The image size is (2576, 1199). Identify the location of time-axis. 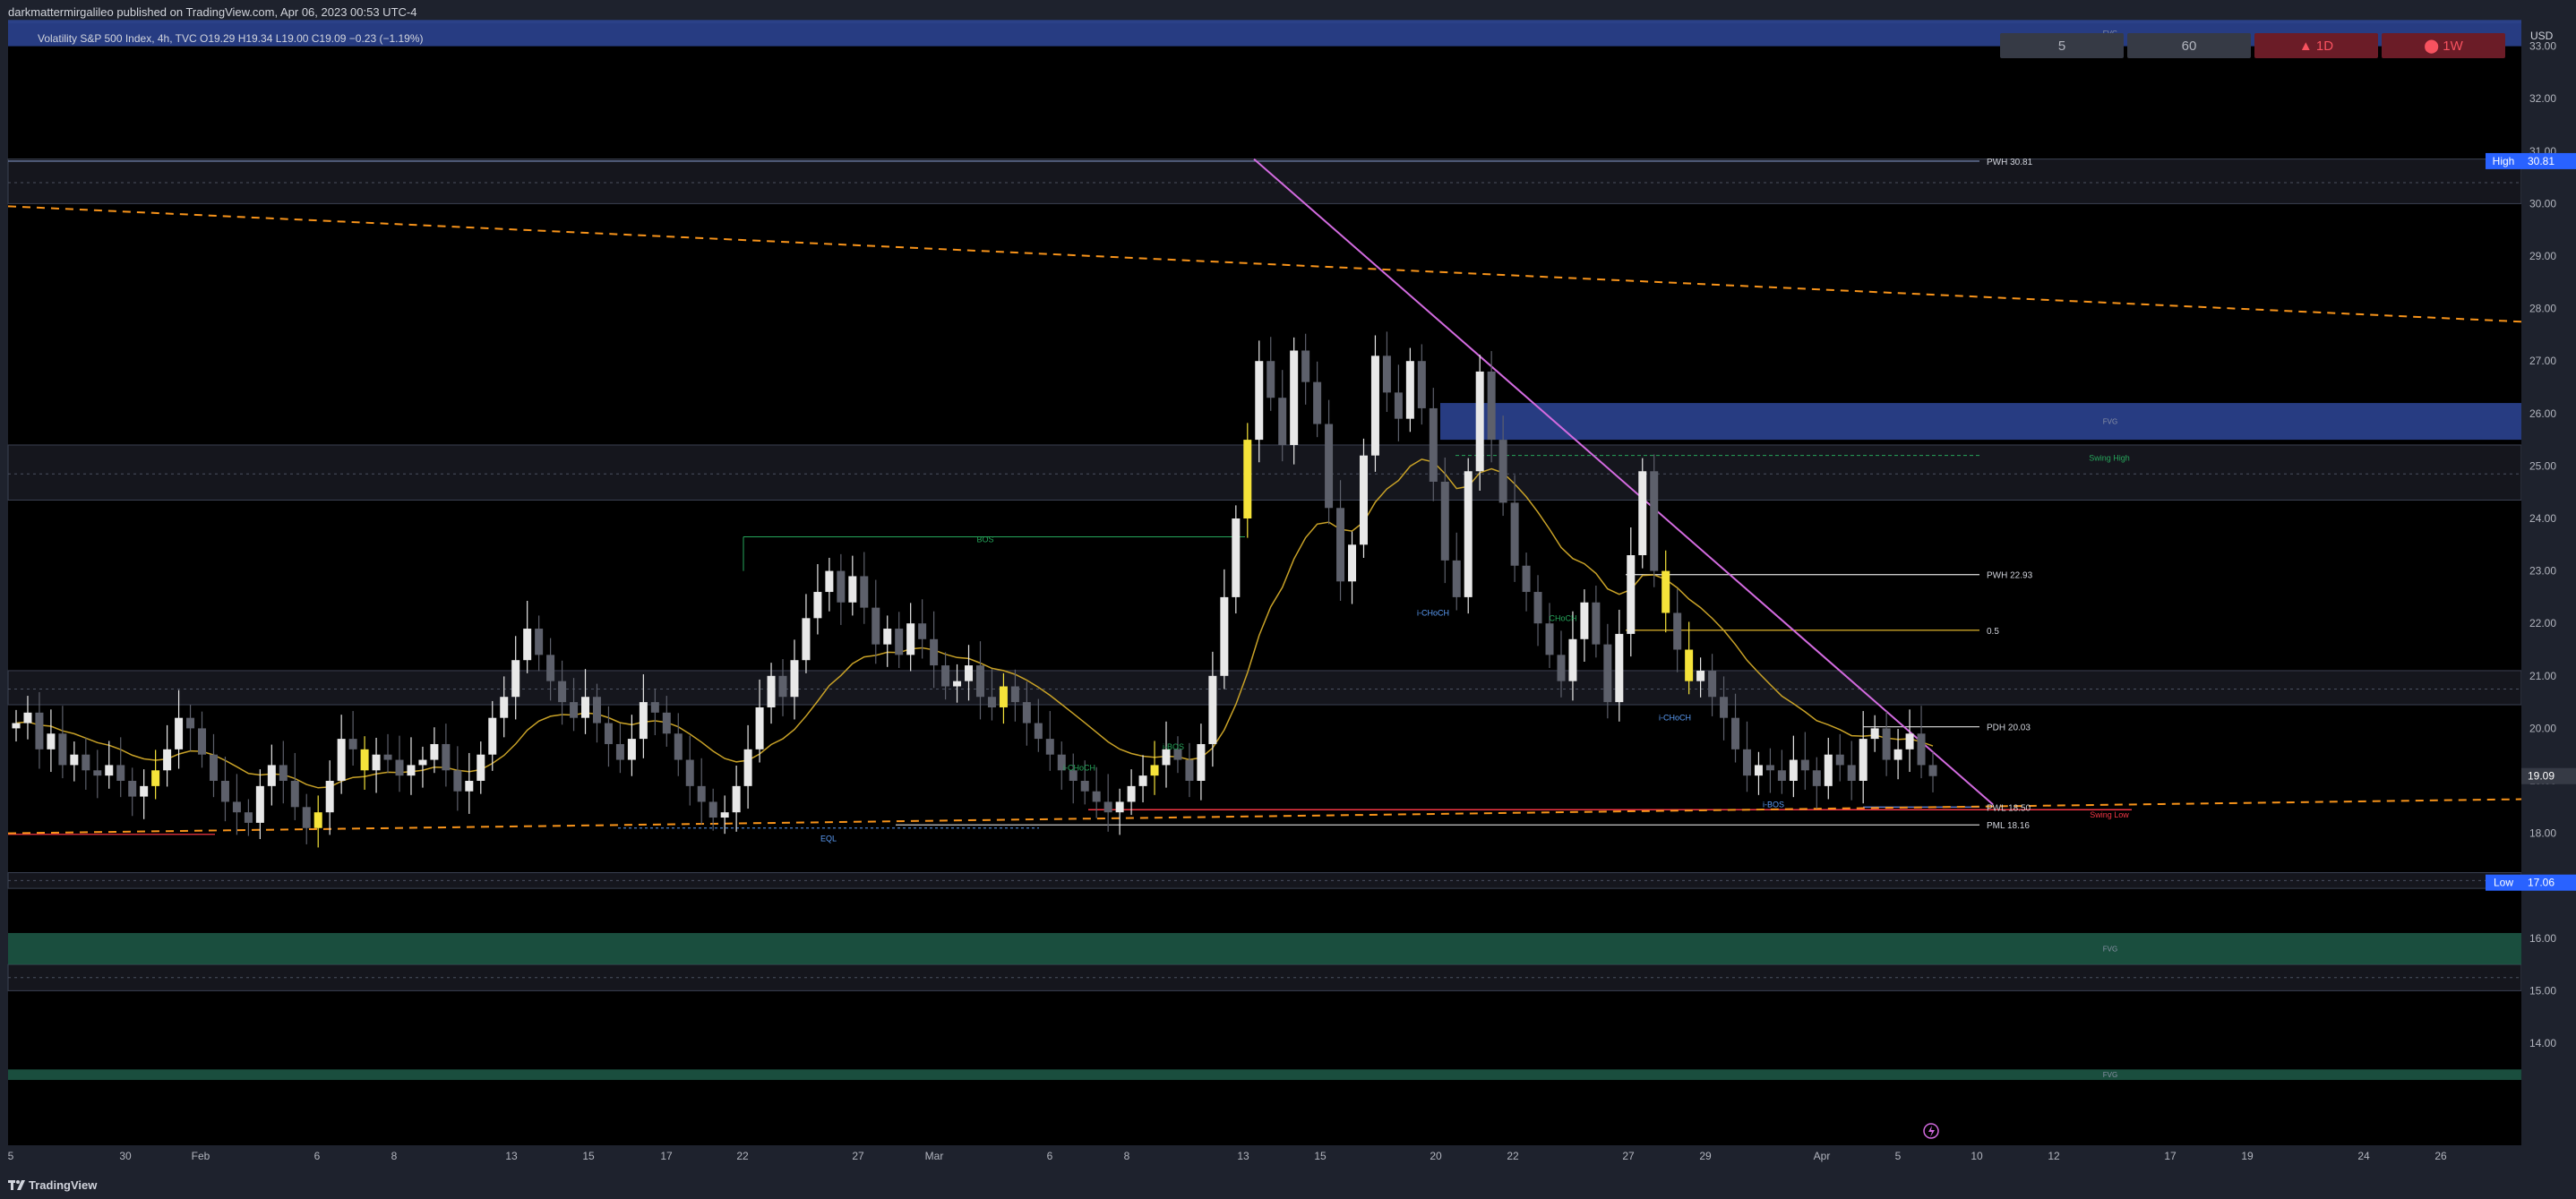
(1264, 1158).